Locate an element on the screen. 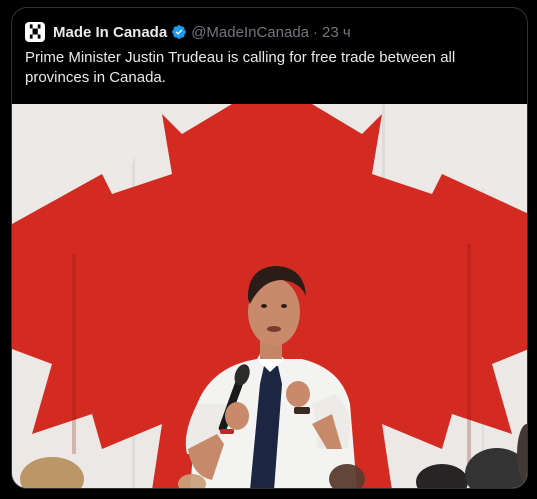 The width and height of the screenshot is (537, 499). timestamp: 23 ч is located at coordinates (336, 32).